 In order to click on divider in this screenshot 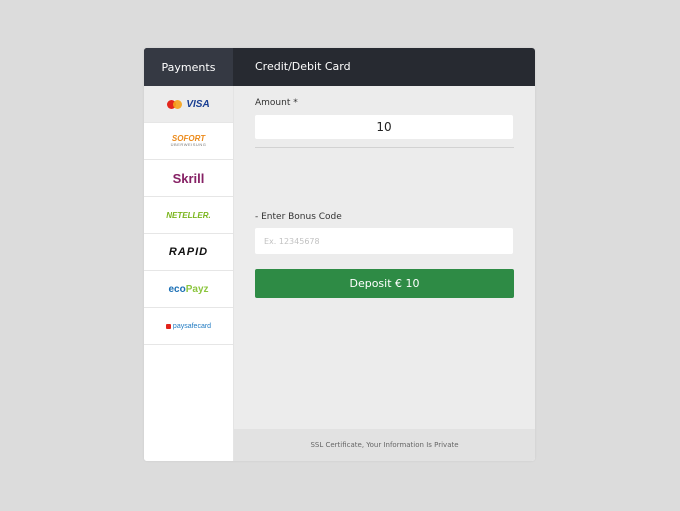, I will do `click(384, 147)`.